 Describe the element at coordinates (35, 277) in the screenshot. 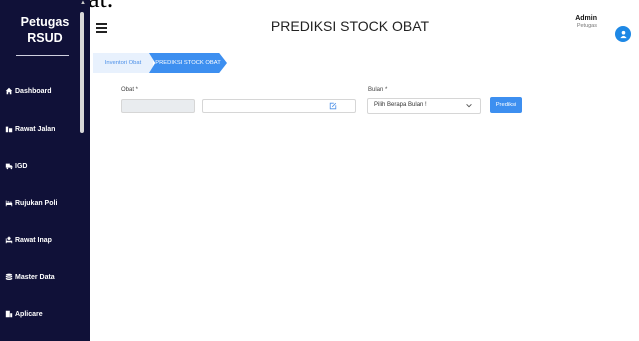

I see `sidebar-item-label: Master Data` at that location.